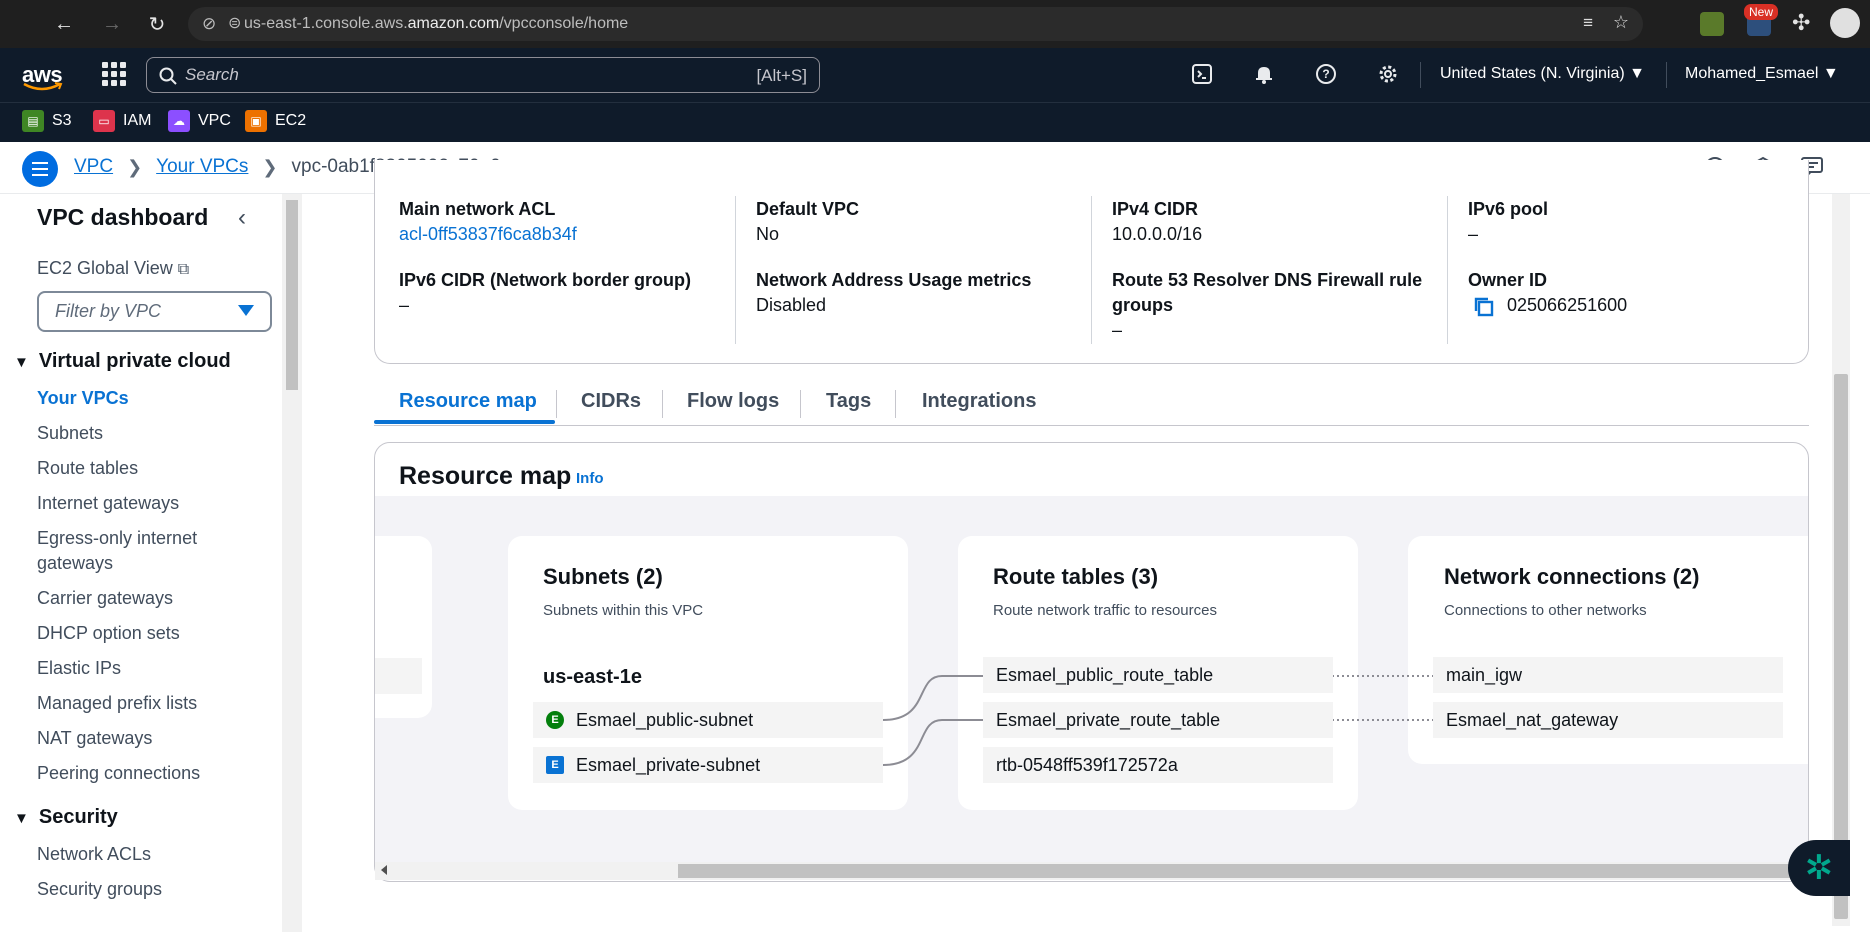  I want to click on subnets-title: Subnets (2), so click(603, 576).